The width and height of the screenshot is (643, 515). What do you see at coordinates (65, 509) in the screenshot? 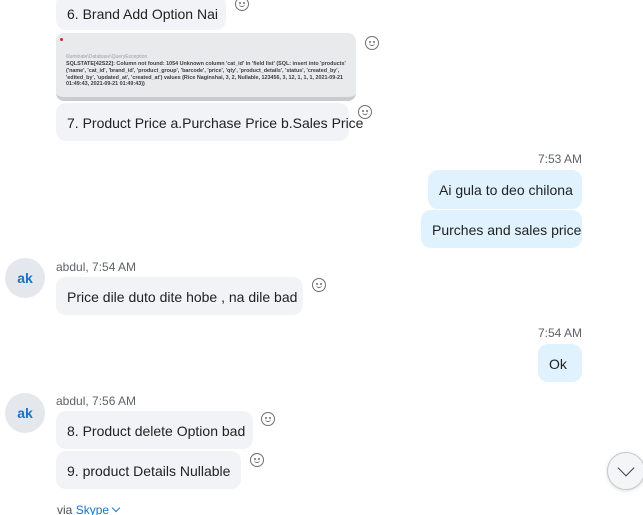
I see `via-text: via` at bounding box center [65, 509].